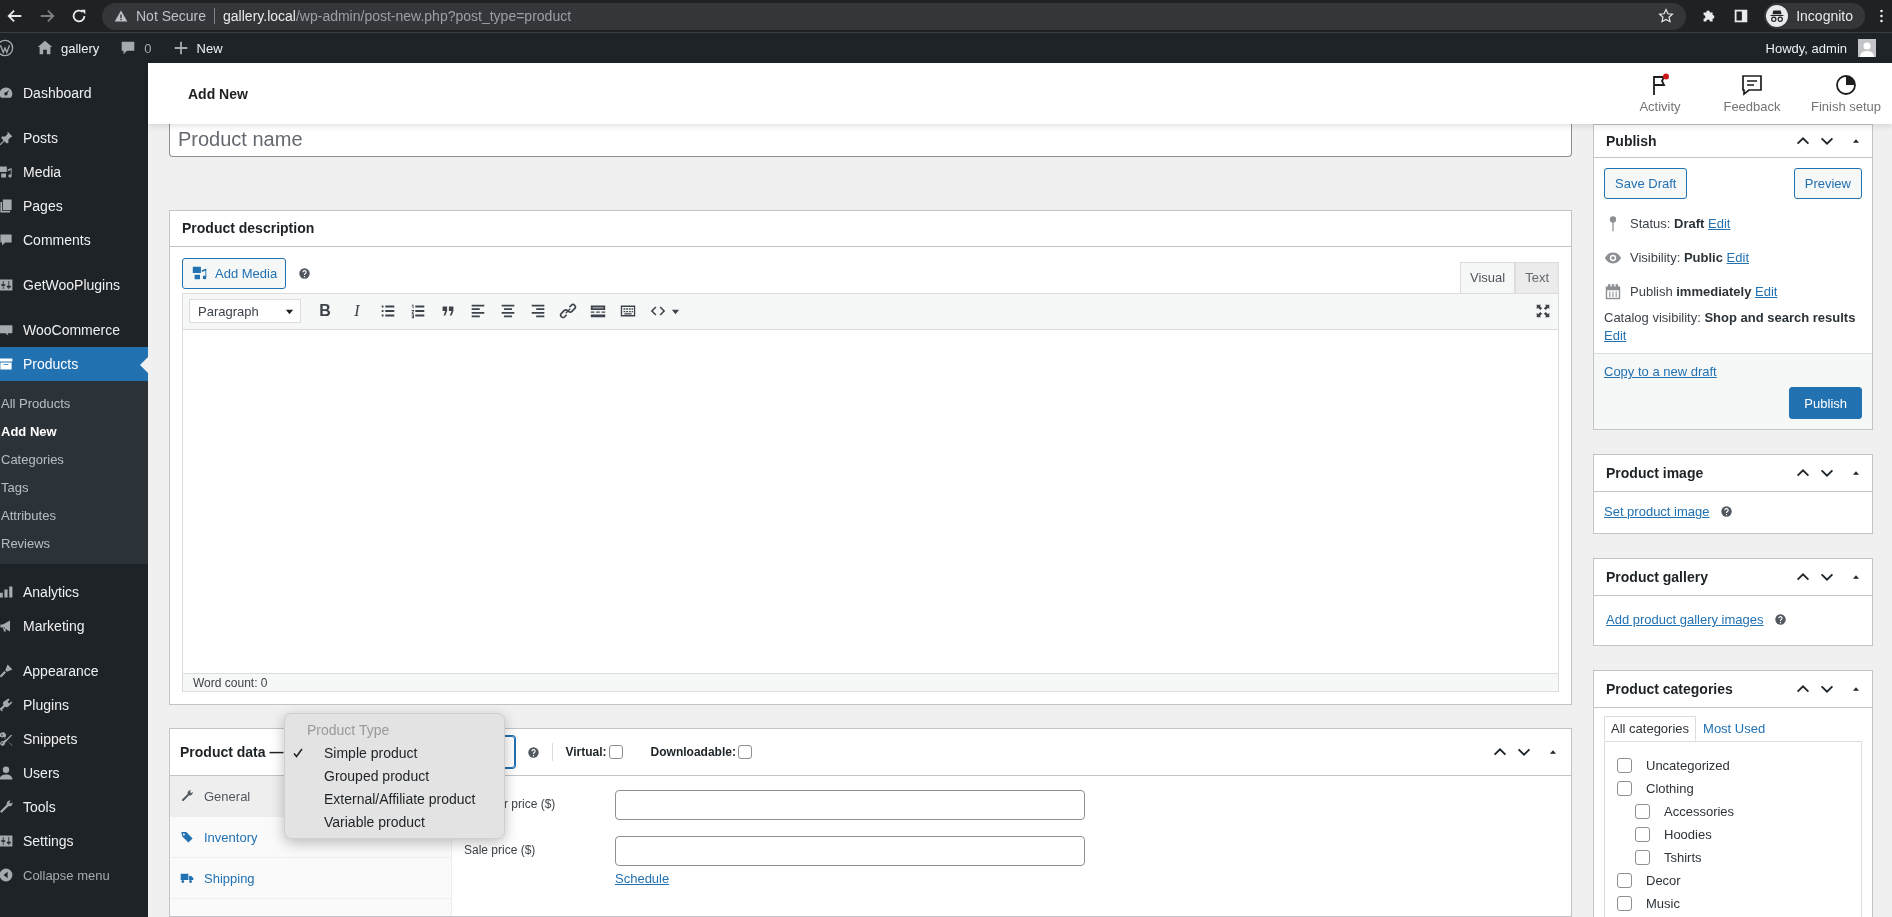 The height and width of the screenshot is (917, 1892). Describe the element at coordinates (7, 240) in the screenshot. I see `speech-bubble-icon` at that location.